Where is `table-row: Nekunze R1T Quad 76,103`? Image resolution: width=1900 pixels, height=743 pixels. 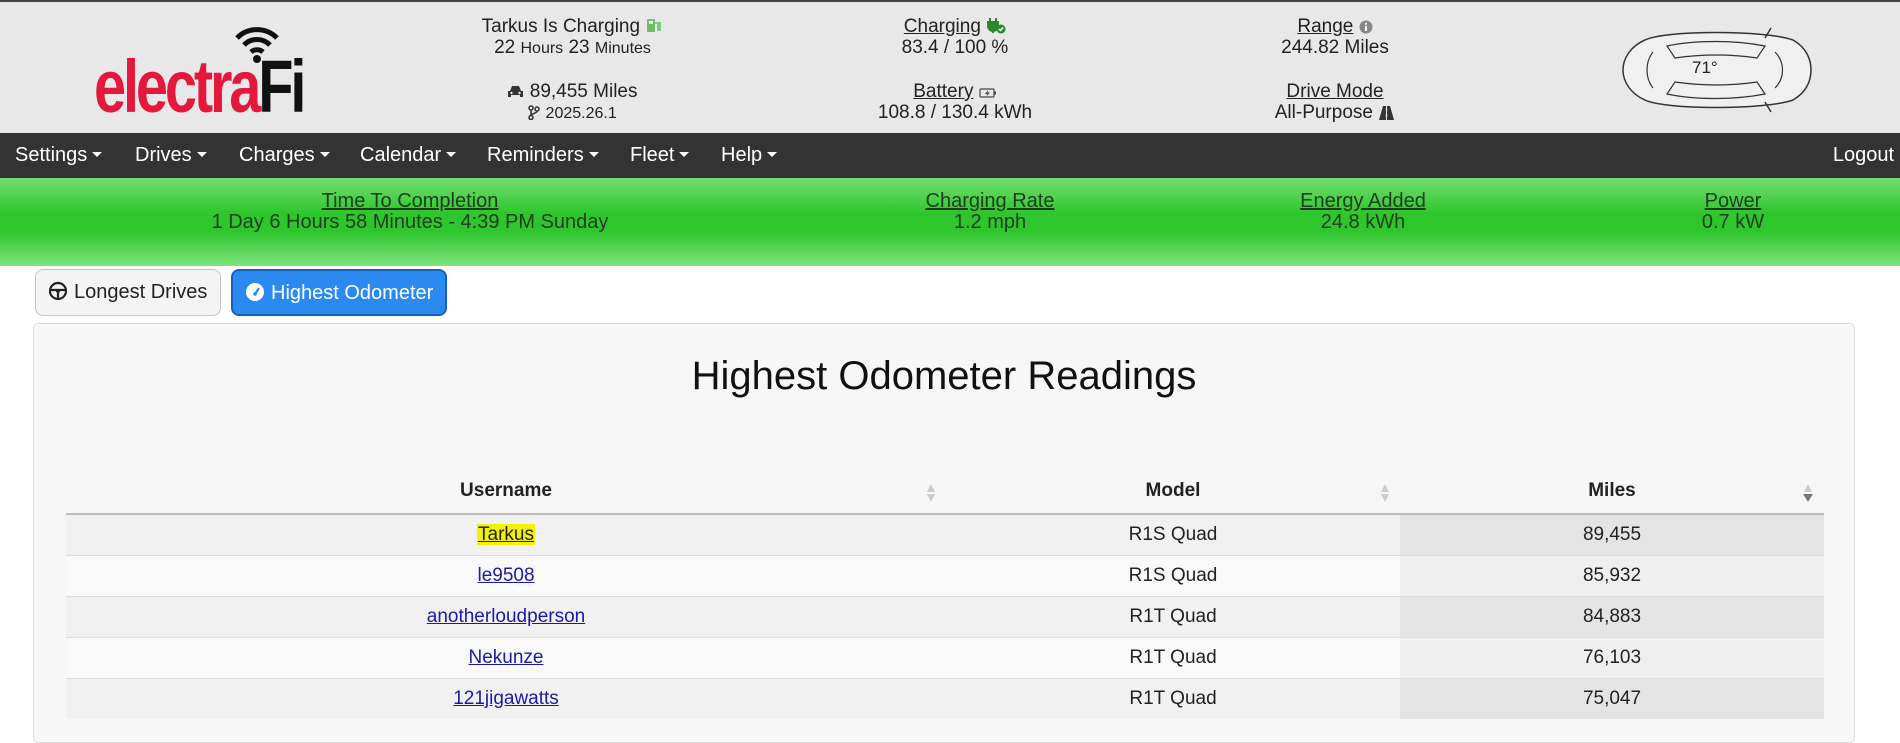 table-row: Nekunze R1T Quad 76,103 is located at coordinates (945, 657).